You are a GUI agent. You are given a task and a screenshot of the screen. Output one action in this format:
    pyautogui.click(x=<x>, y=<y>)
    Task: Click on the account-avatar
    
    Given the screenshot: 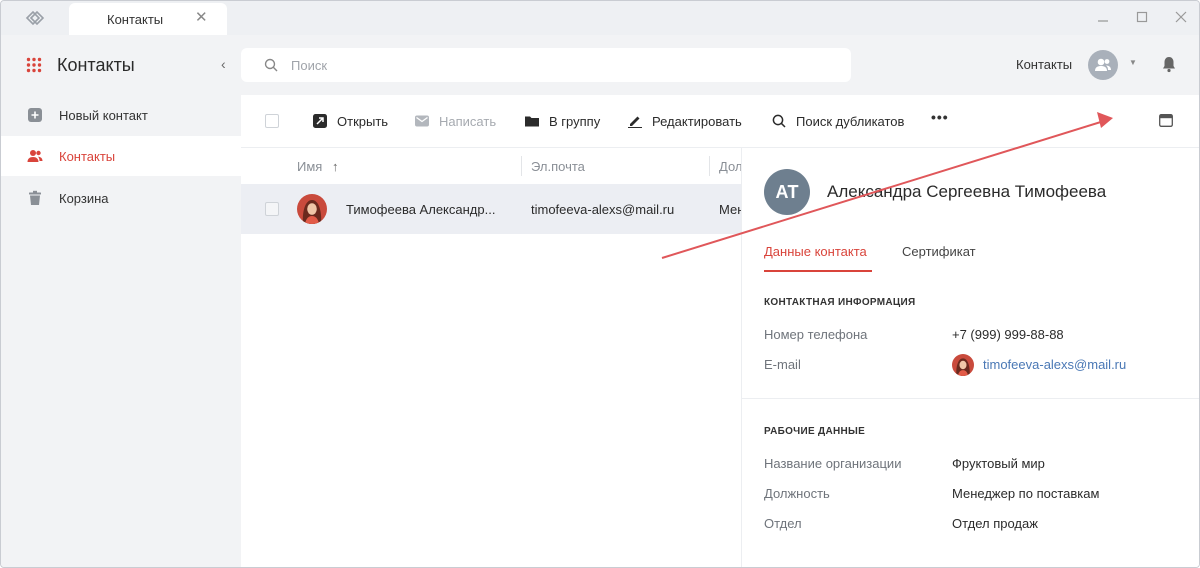 What is the action you would take?
    pyautogui.click(x=1103, y=65)
    